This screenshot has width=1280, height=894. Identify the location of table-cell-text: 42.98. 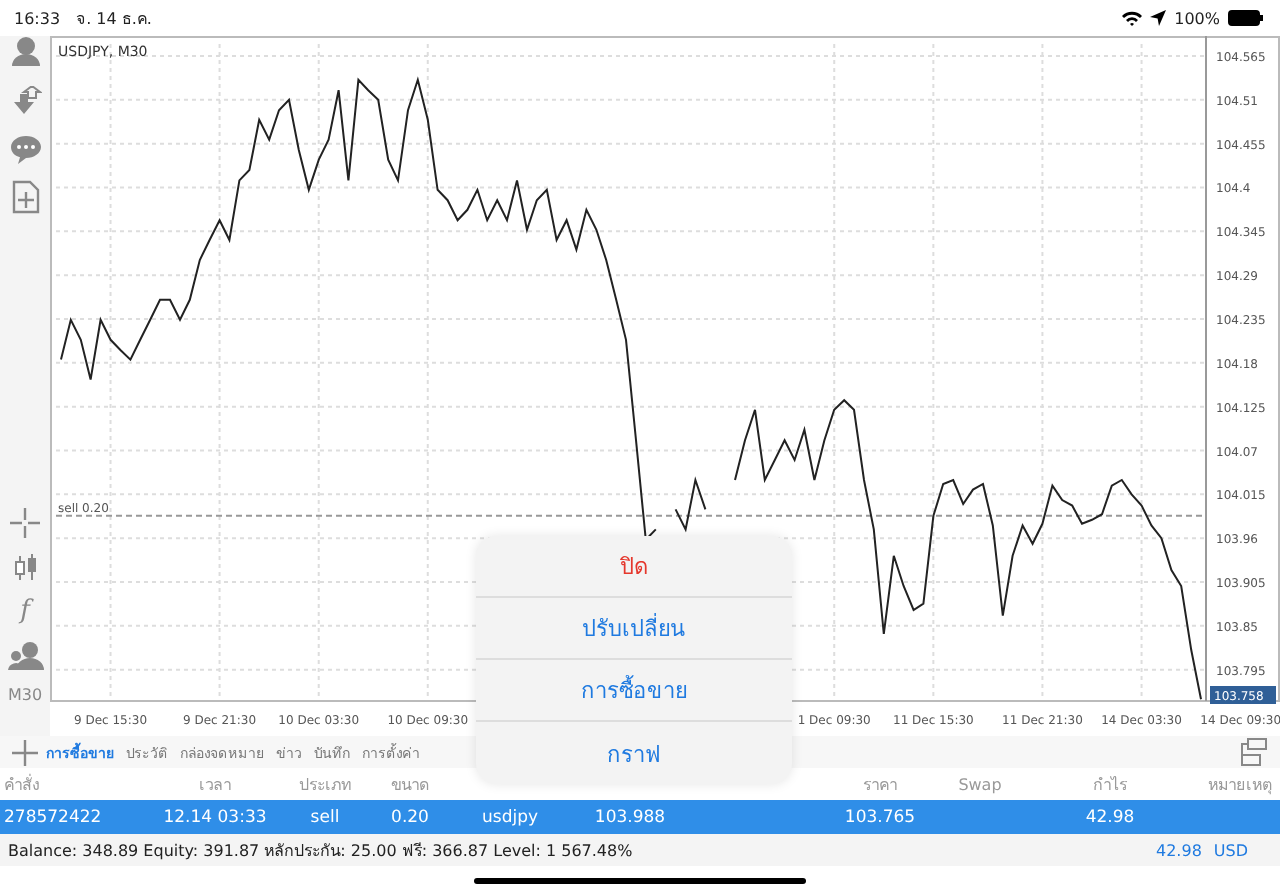
(1110, 817).